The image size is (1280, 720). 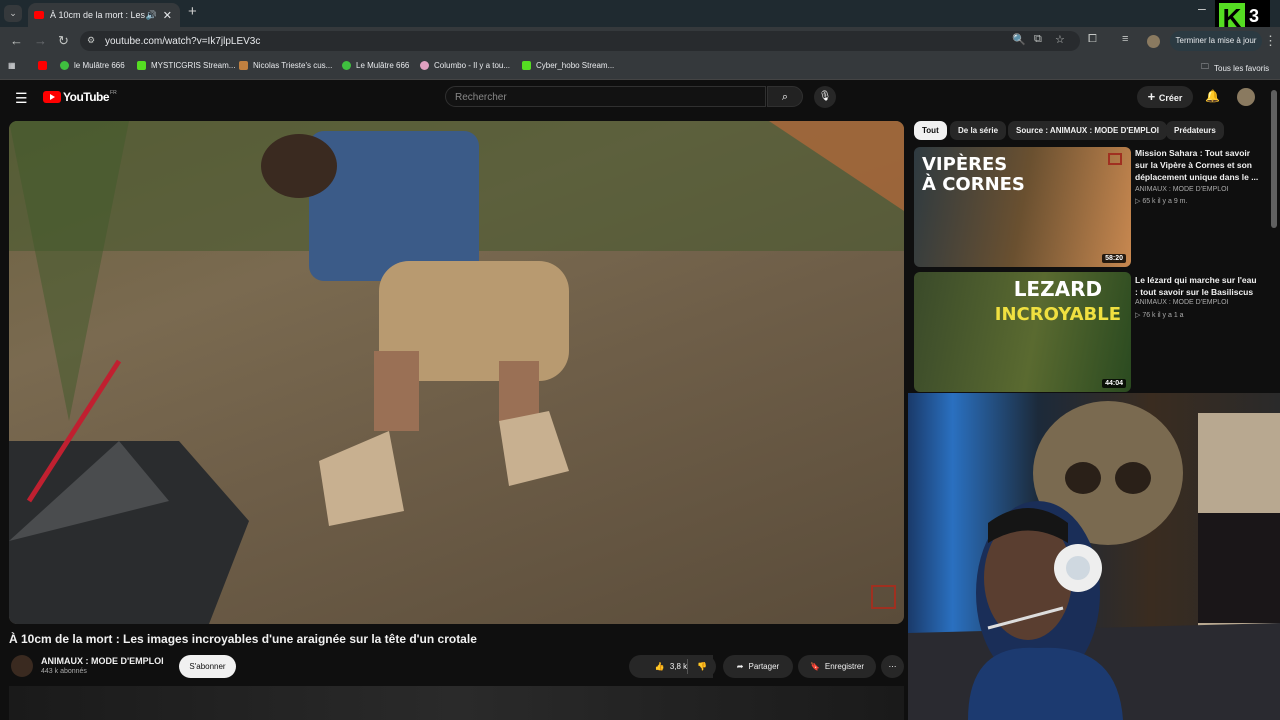 What do you see at coordinates (151, 15) in the screenshot?
I see `audio-icon: 🔊` at bounding box center [151, 15].